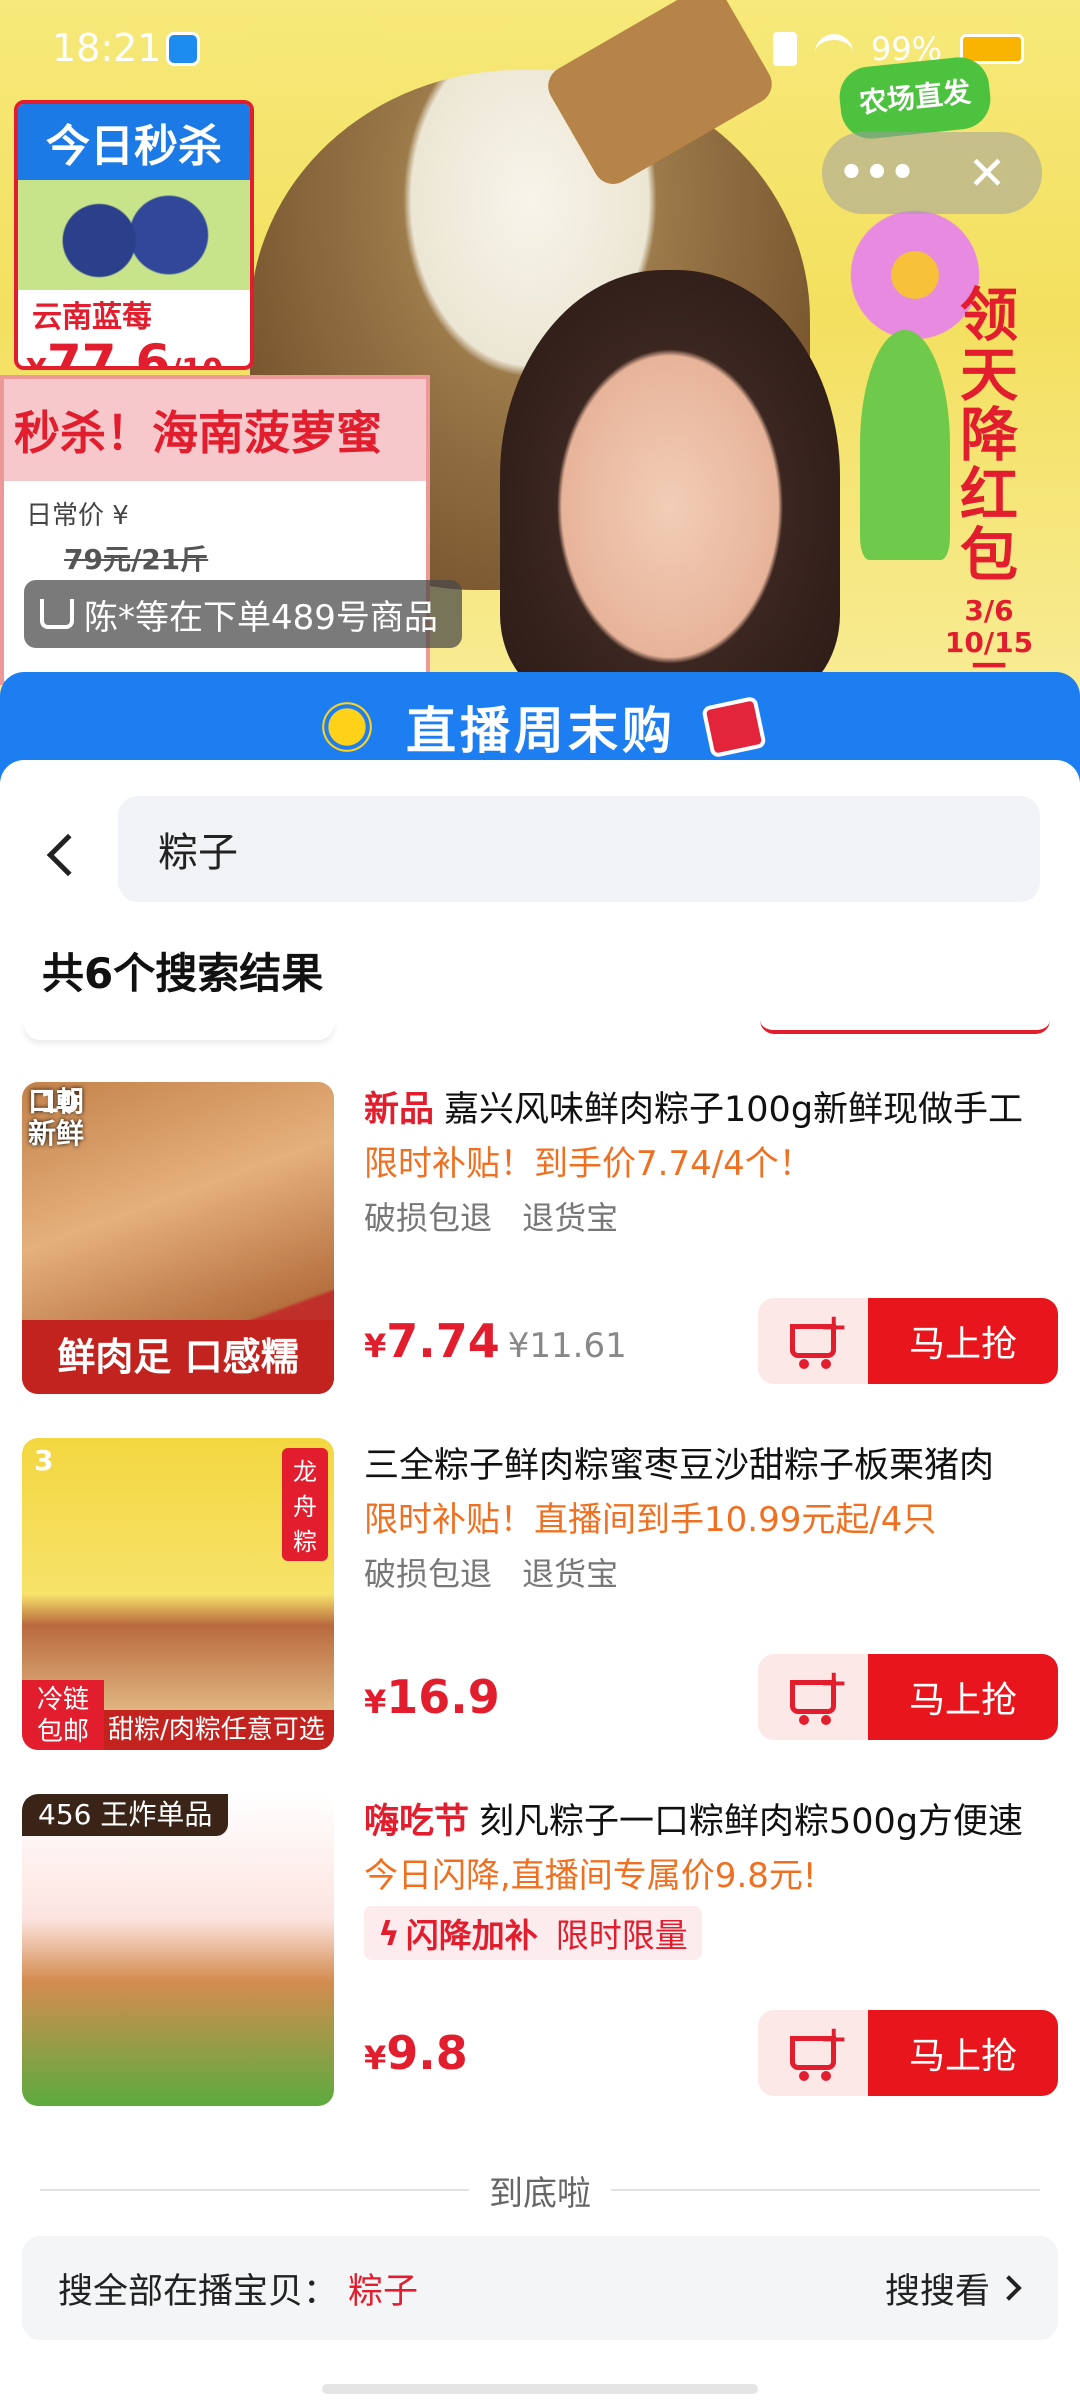 The height and width of the screenshot is (2400, 1080). What do you see at coordinates (533, 1933) in the screenshot?
I see `flash-subsidy-tag: ϟ 闪降加补 限时限量` at bounding box center [533, 1933].